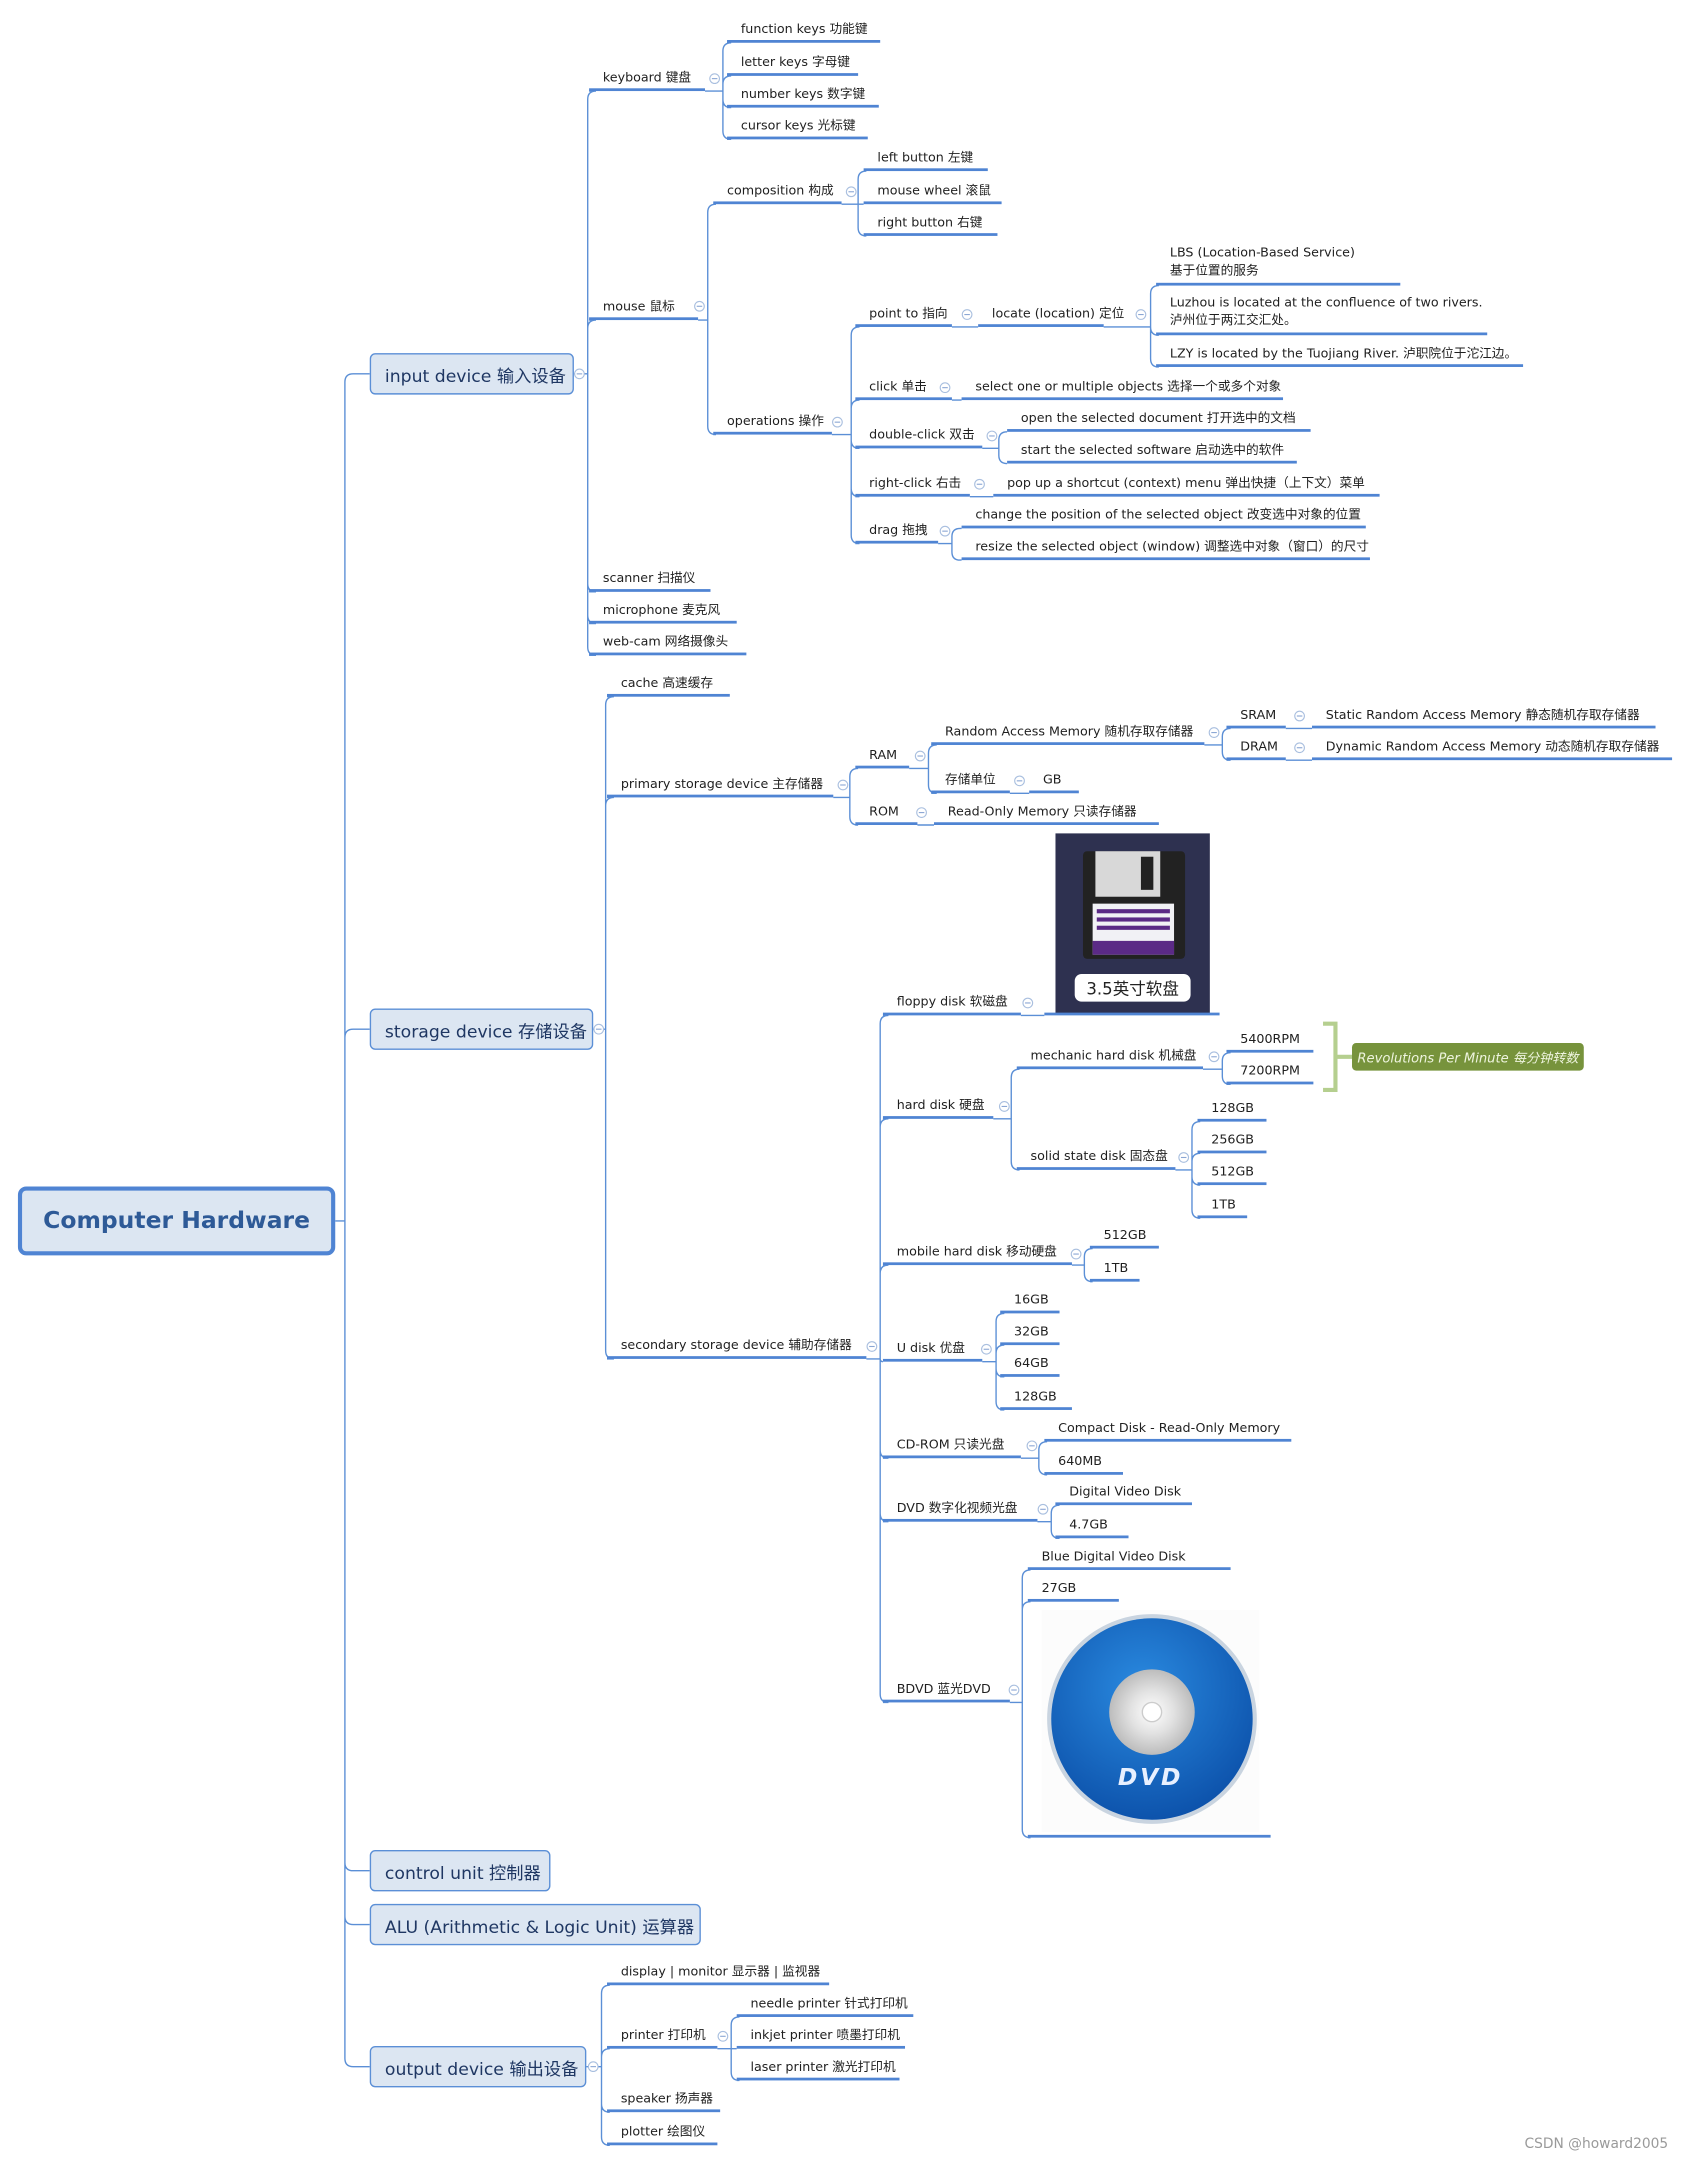  Describe the element at coordinates (1270, 1042) in the screenshot. I see `node-5400rpm: 5400RPM` at that location.